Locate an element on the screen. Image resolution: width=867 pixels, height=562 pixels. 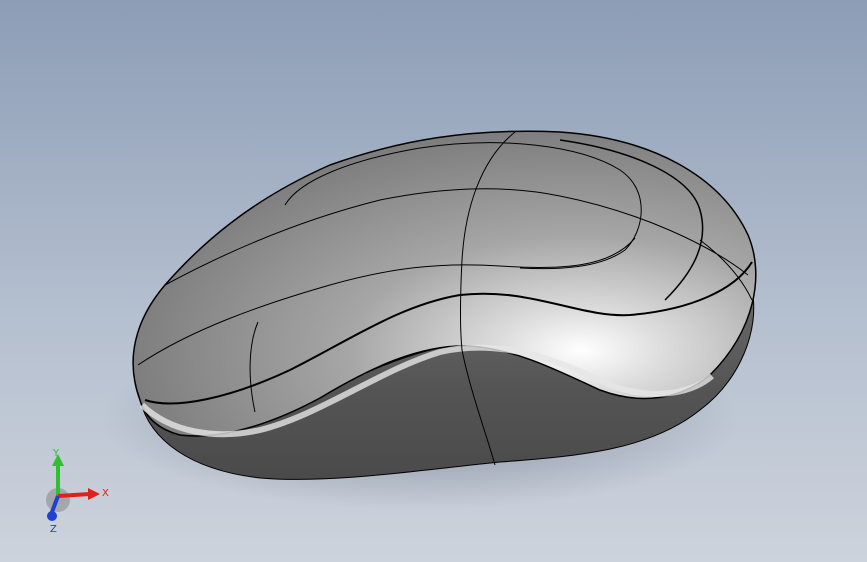
coordinate-triad: Y X Z is located at coordinates (78, 493).